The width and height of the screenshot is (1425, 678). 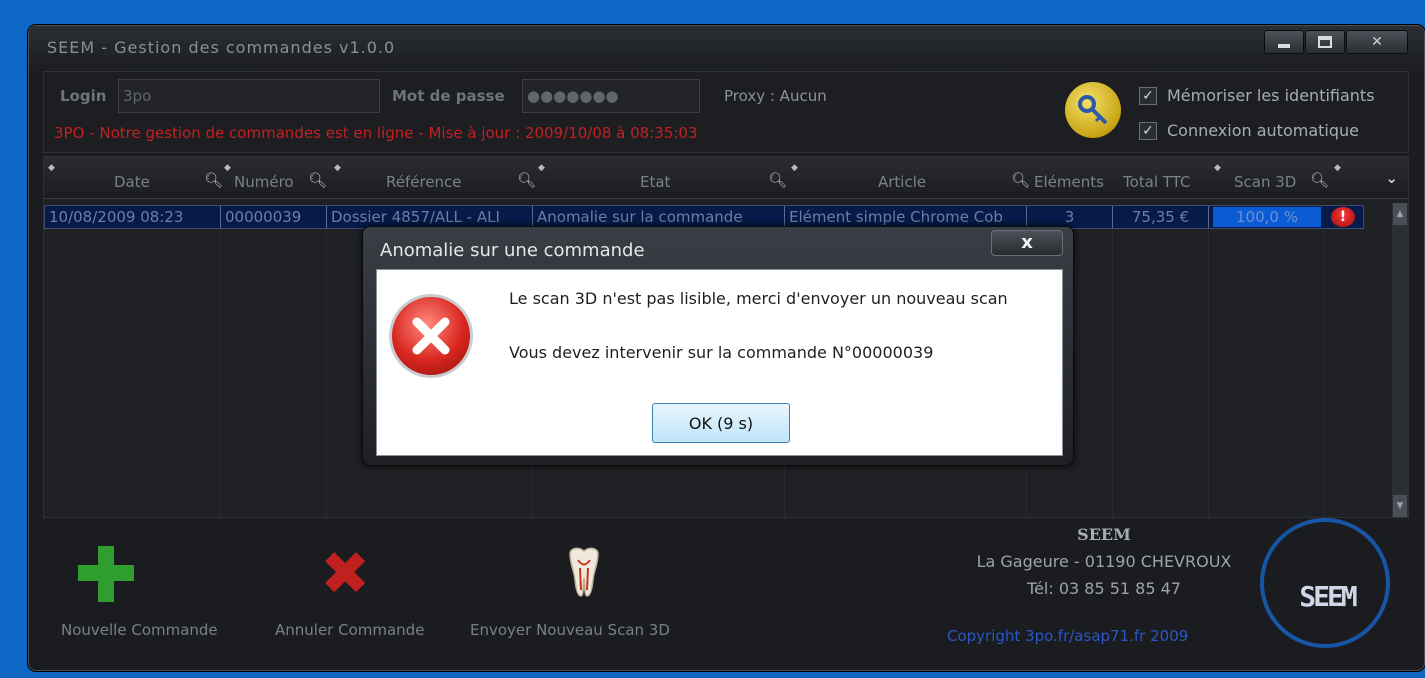 What do you see at coordinates (274, 217) in the screenshot?
I see `cell-numero: 00000039` at bounding box center [274, 217].